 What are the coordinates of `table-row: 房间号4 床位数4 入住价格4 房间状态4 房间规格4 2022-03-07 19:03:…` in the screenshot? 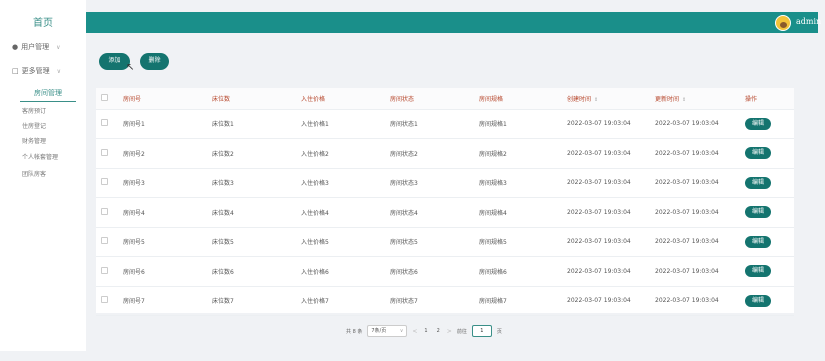 It's located at (445, 212).